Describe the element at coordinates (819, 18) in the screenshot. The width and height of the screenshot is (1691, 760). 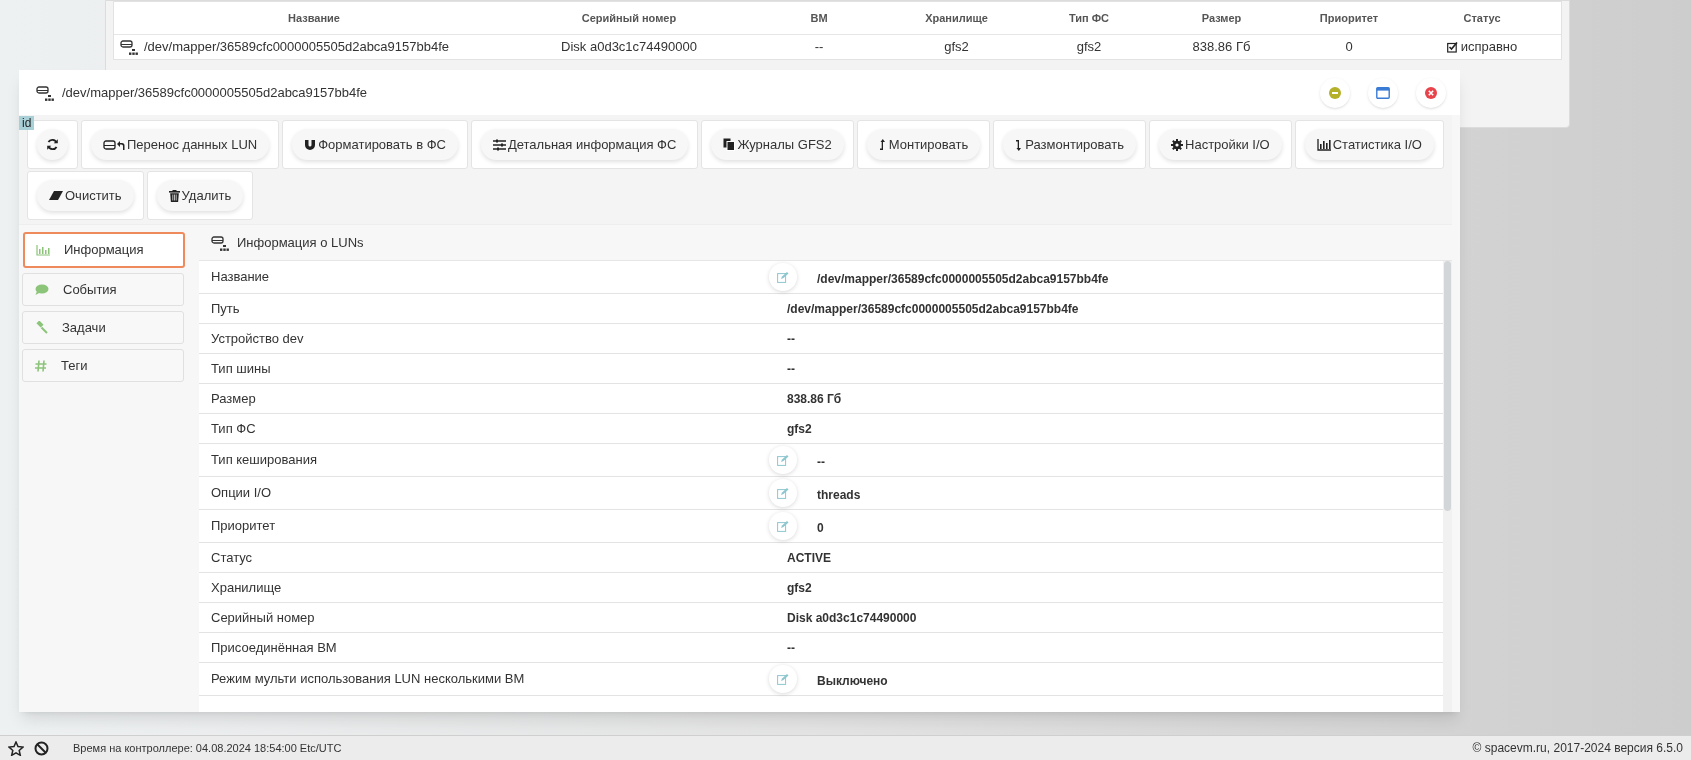
I see `column-header: ВМ` at that location.